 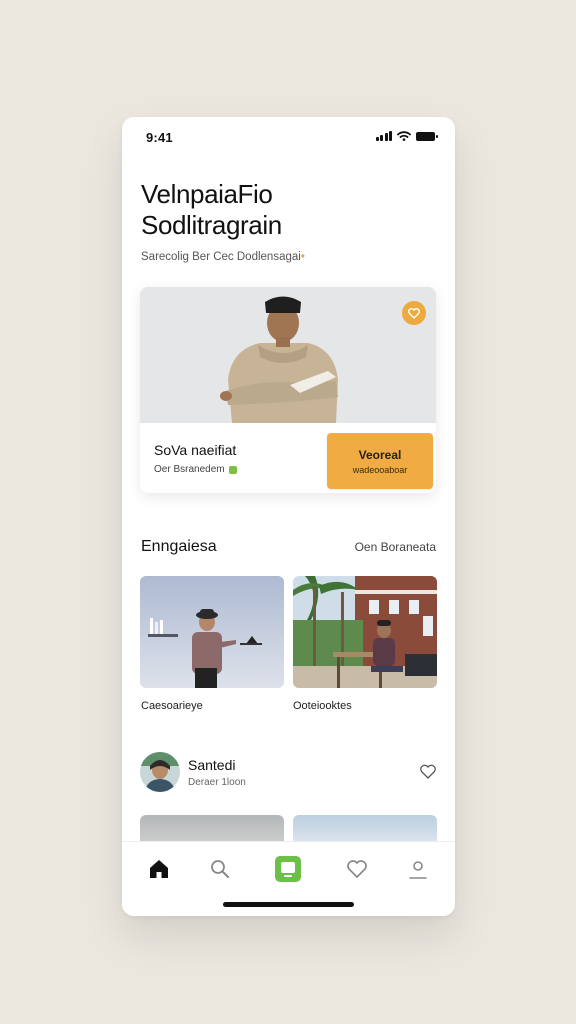 What do you see at coordinates (322, 706) in the screenshot?
I see `grid-label-2: Ooteiooktes` at bounding box center [322, 706].